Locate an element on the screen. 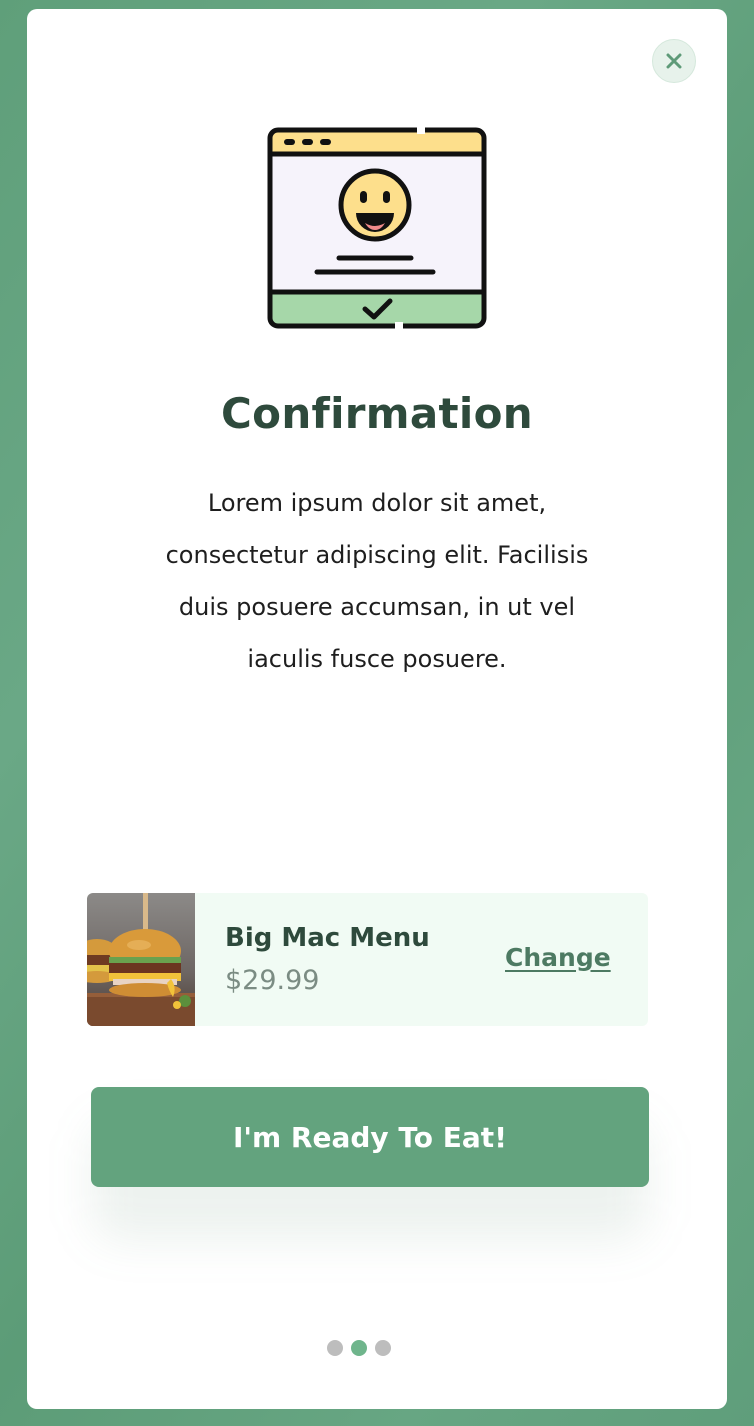  close-icon is located at coordinates (674, 61).